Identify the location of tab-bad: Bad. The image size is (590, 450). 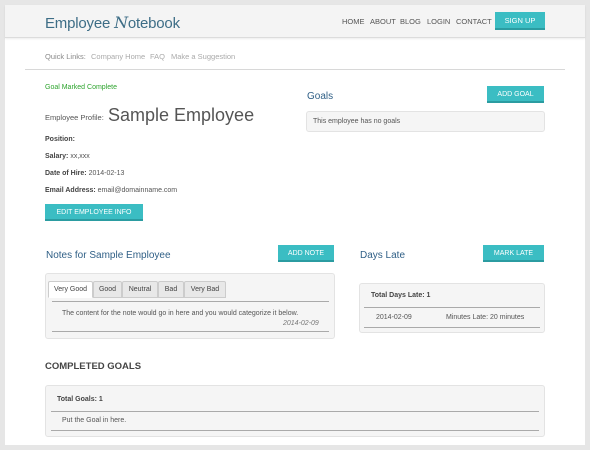
(171, 289).